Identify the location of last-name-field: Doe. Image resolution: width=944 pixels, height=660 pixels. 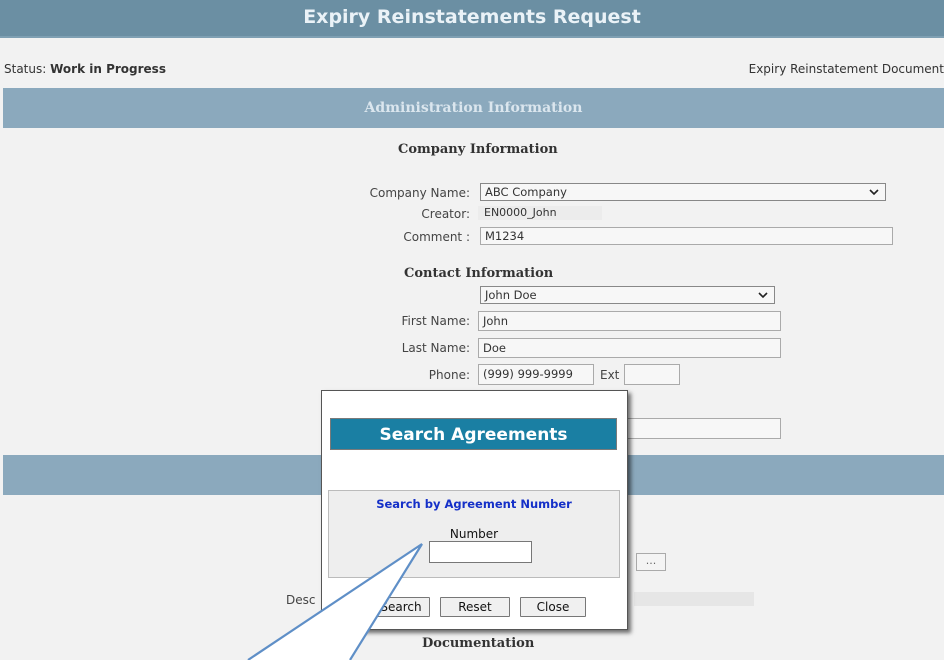
(629, 348).